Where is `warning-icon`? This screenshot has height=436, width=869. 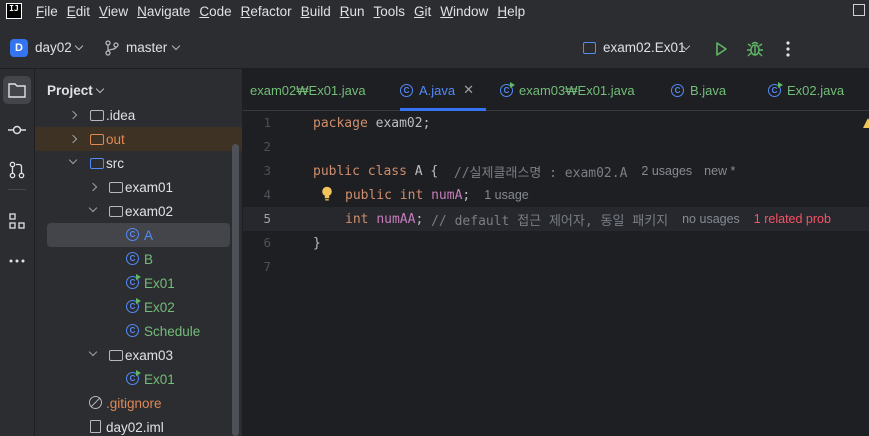
warning-icon is located at coordinates (866, 123).